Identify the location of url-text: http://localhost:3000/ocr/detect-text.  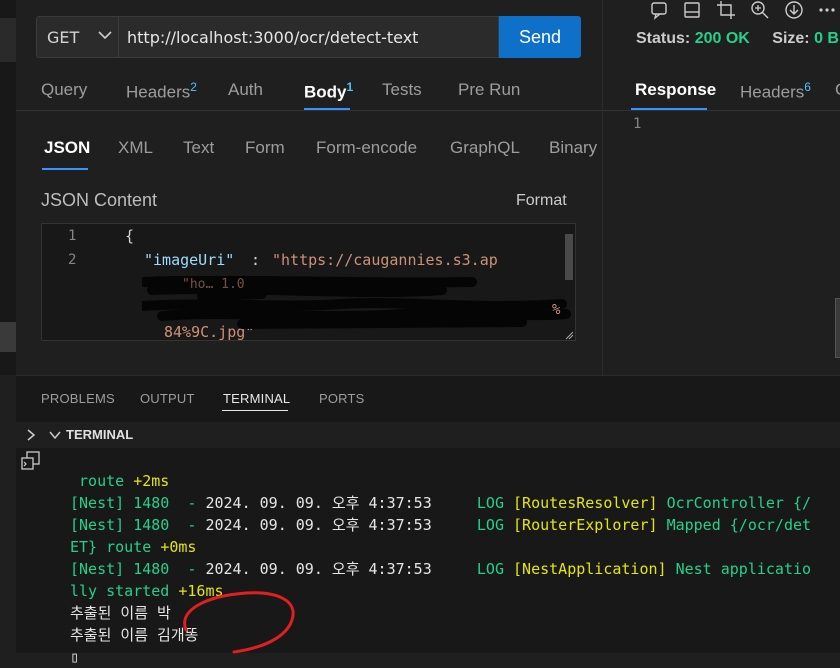
(273, 37).